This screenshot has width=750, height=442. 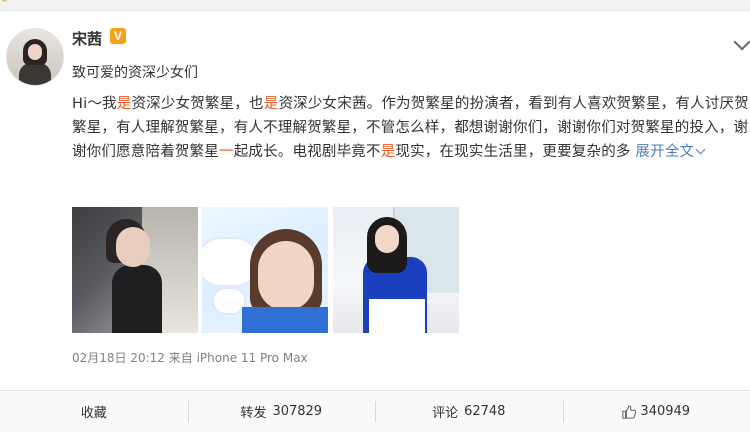 What do you see at coordinates (238, 358) in the screenshot?
I see `post-source: 来自 iPhone 11 Pro Max` at bounding box center [238, 358].